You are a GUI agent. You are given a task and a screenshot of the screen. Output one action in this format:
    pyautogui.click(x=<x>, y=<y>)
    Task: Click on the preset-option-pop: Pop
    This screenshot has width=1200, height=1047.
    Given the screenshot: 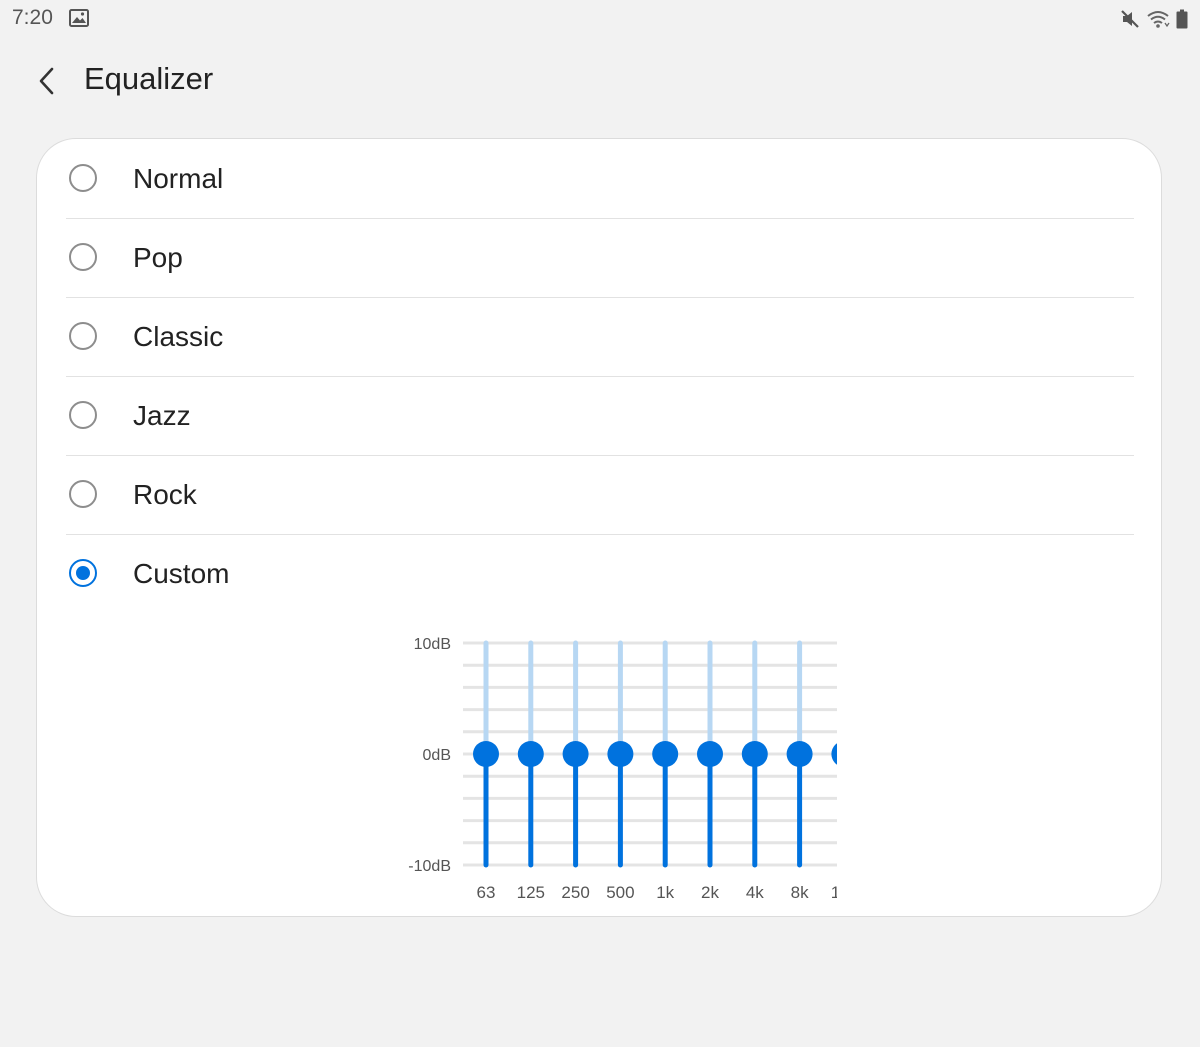 What is the action you would take?
    pyautogui.click(x=600, y=258)
    